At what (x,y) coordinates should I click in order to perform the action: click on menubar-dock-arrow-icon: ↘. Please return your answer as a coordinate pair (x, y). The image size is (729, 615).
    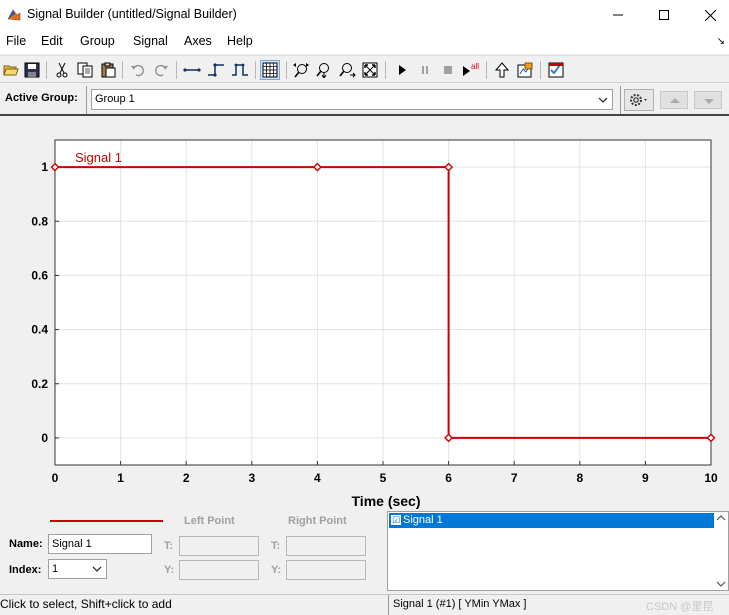
    Looking at the image, I should click on (721, 41).